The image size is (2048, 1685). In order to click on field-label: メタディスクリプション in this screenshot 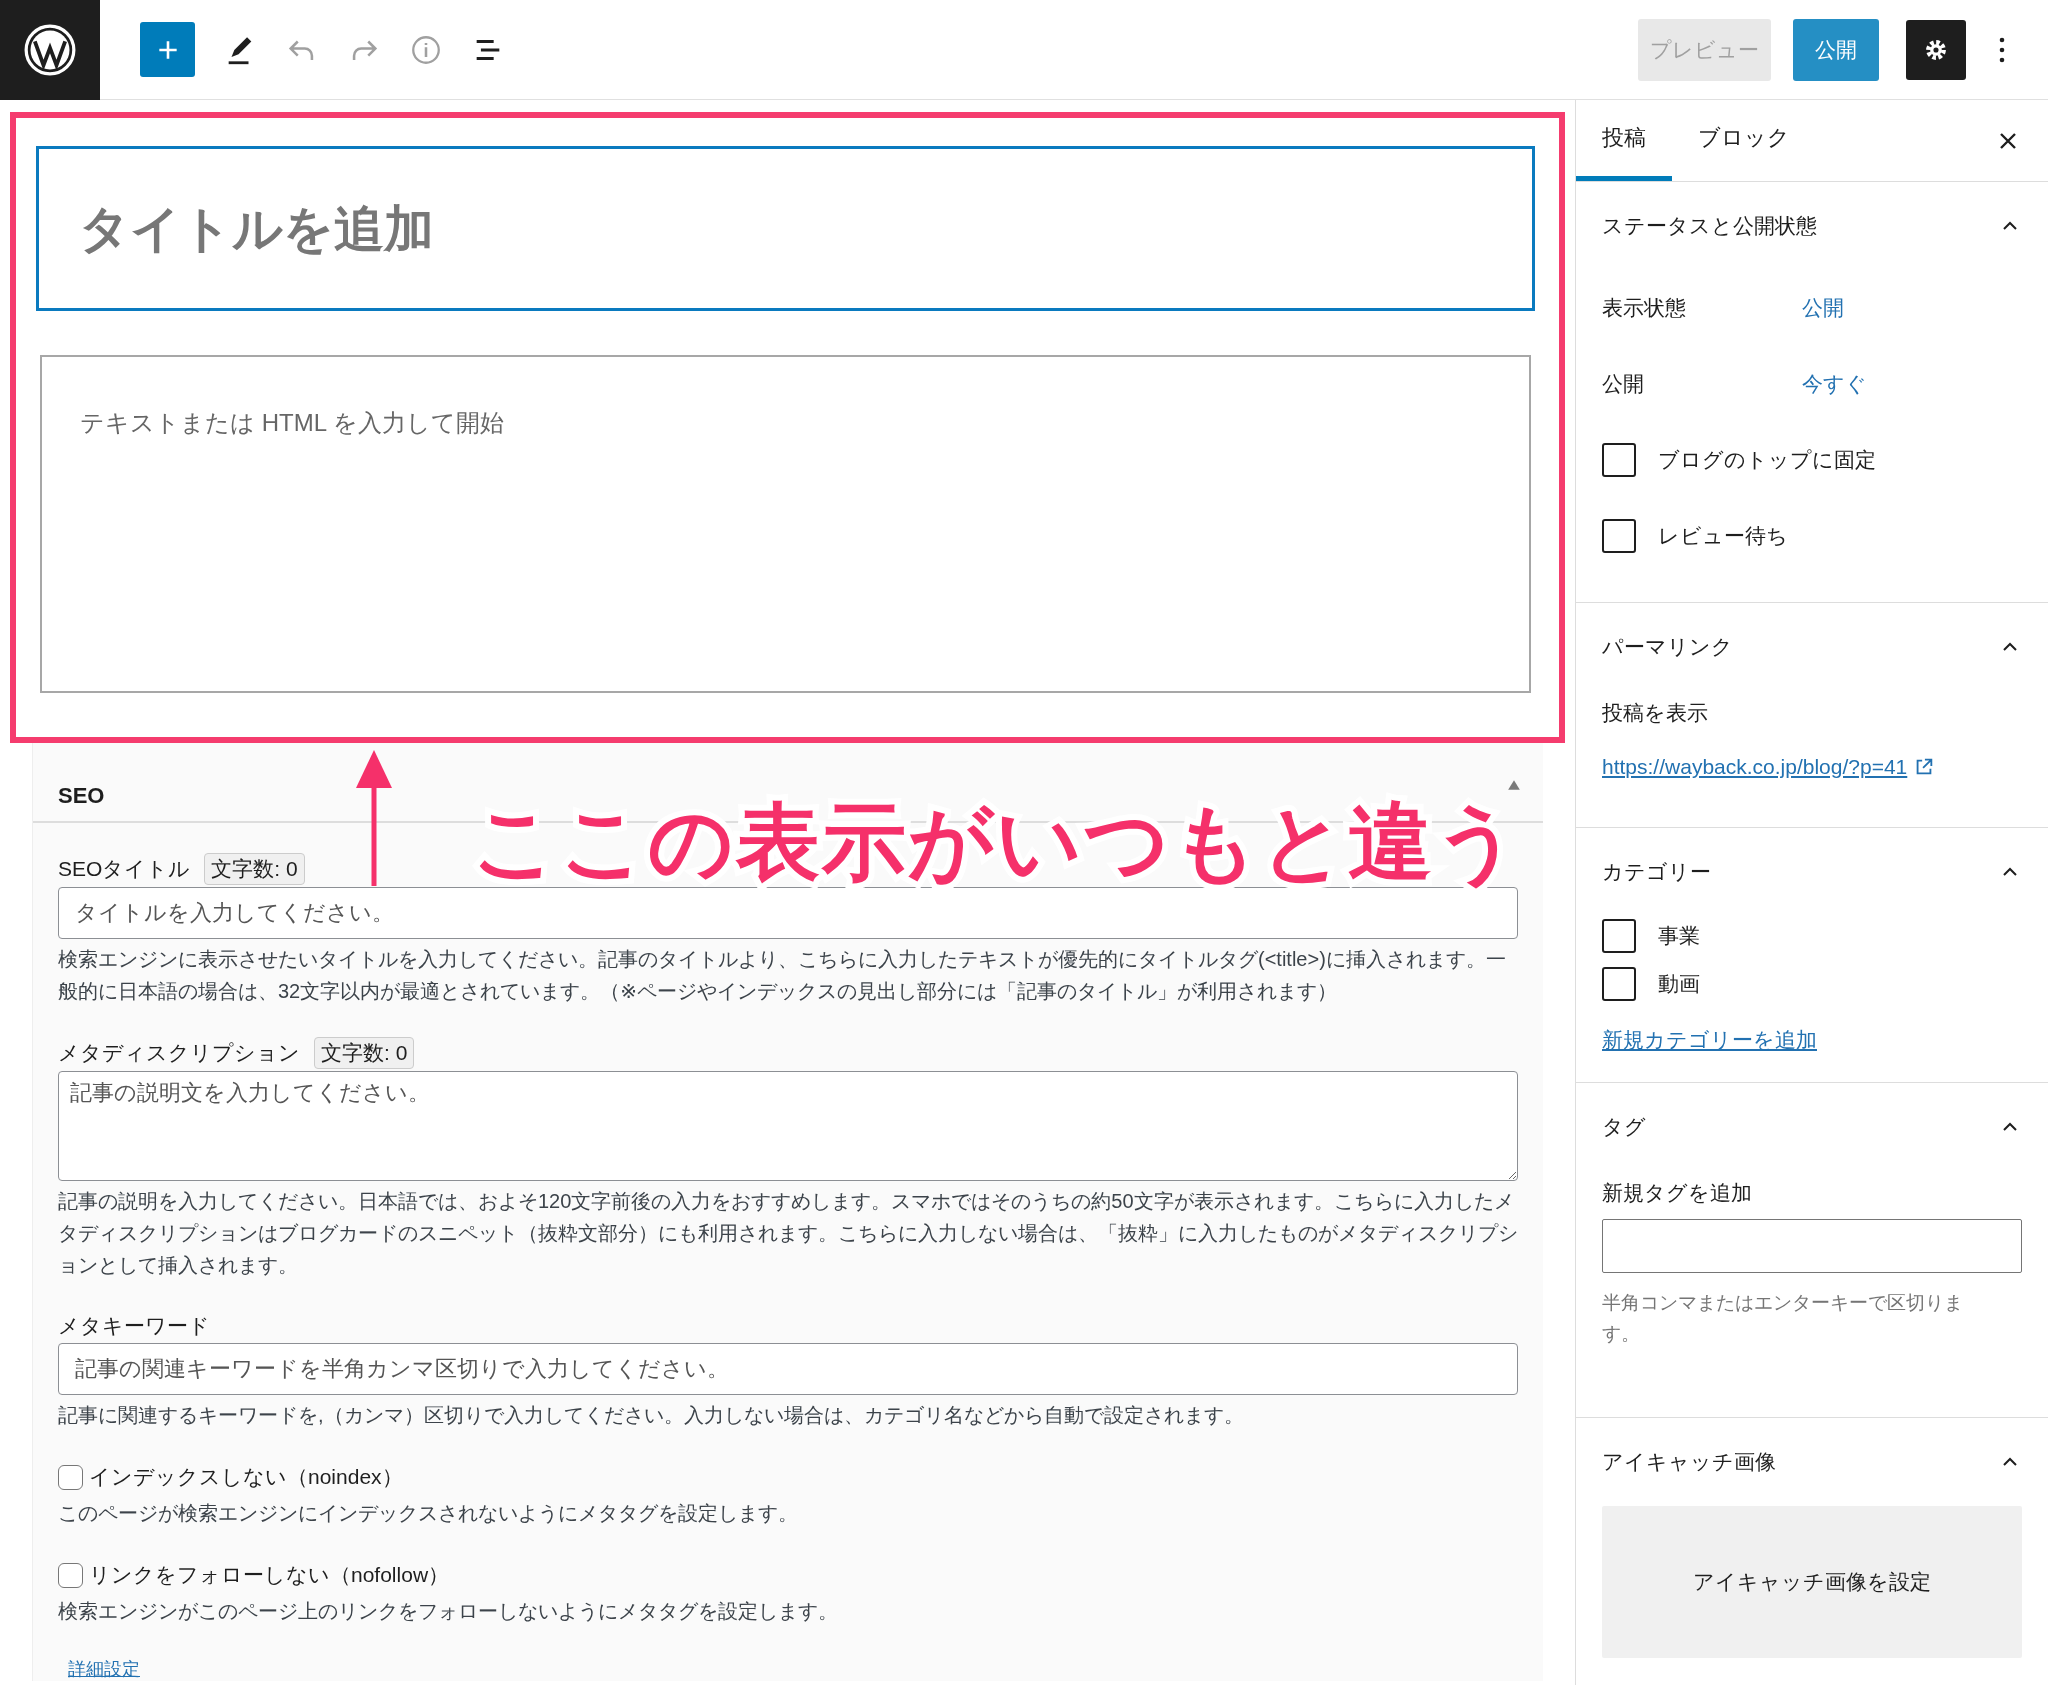, I will do `click(179, 1053)`.